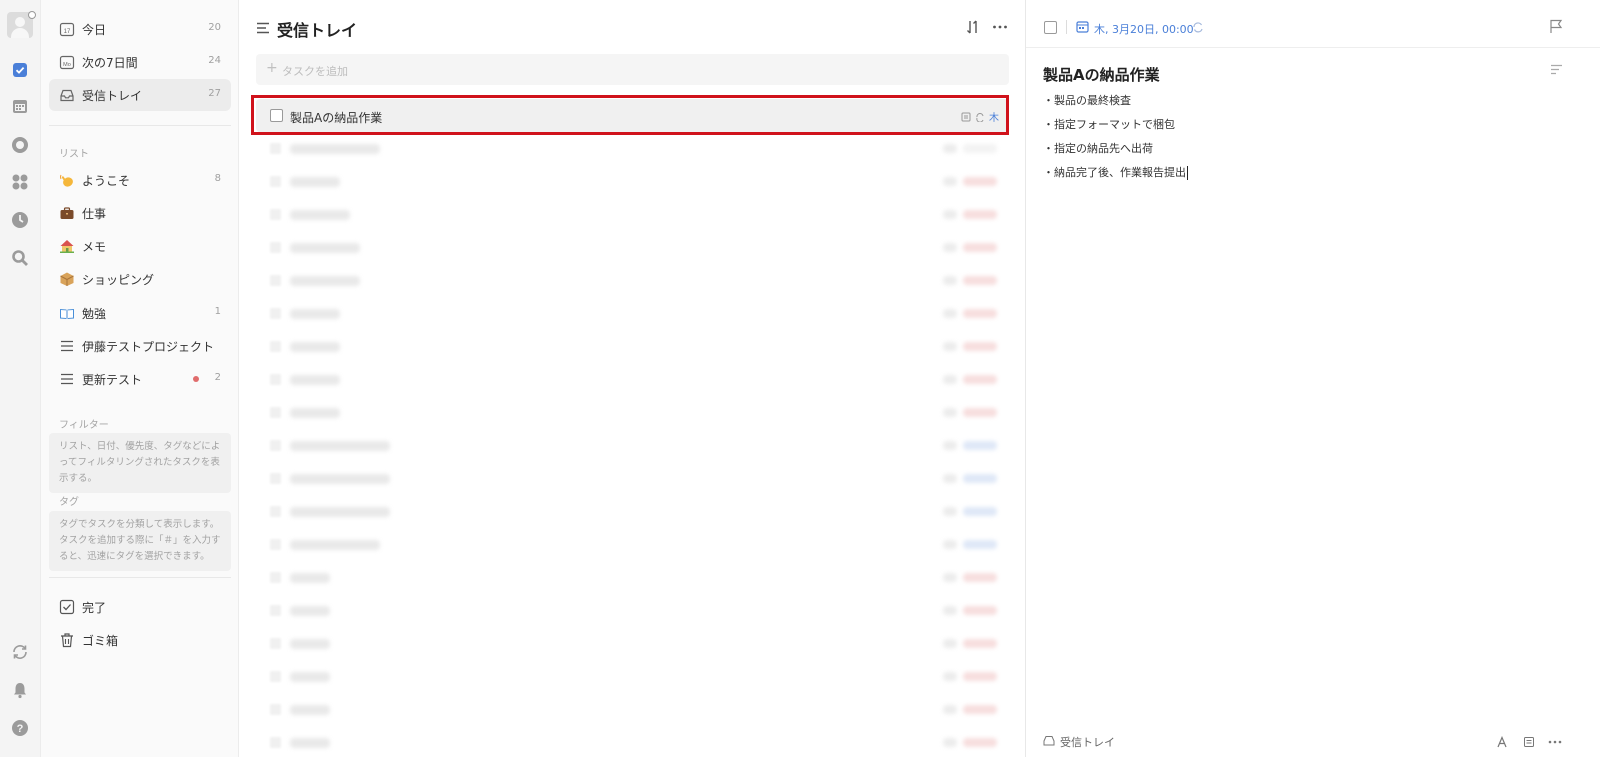 The height and width of the screenshot is (757, 1600). What do you see at coordinates (1098, 148) in the screenshot?
I see `description-line: ・指定の納品先へ出荷` at bounding box center [1098, 148].